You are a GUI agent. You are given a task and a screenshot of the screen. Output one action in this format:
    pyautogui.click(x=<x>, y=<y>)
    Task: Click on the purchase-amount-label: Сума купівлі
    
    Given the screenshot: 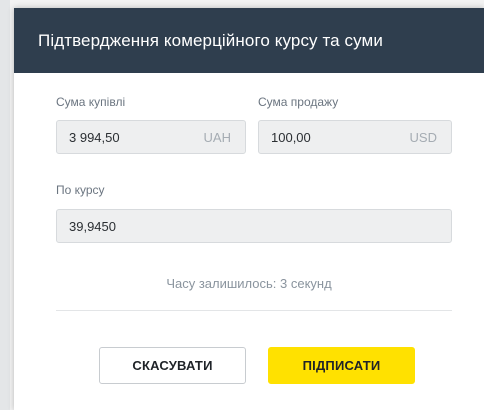 What is the action you would take?
    pyautogui.click(x=91, y=102)
    